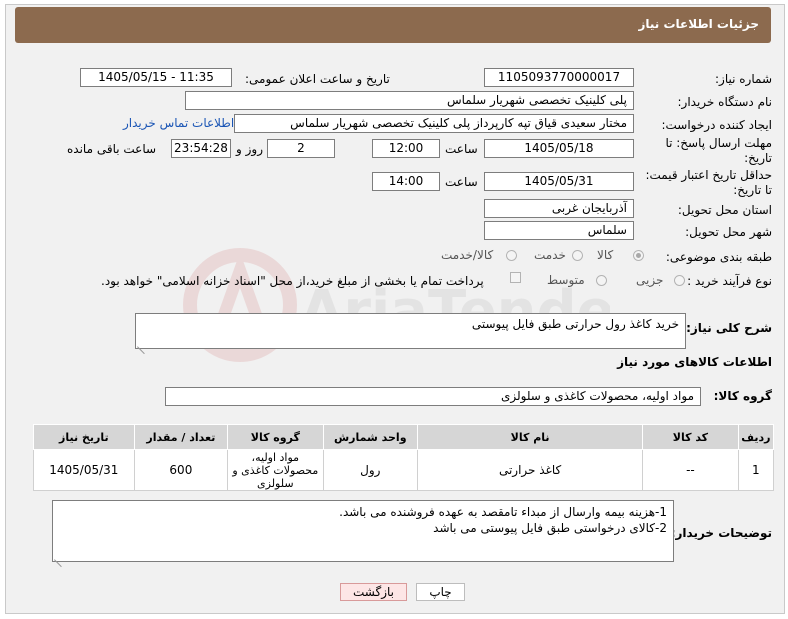 The image size is (788, 619). Describe the element at coordinates (716, 125) in the screenshot. I see `requester-label: ایجاد کننده درخواست:` at that location.